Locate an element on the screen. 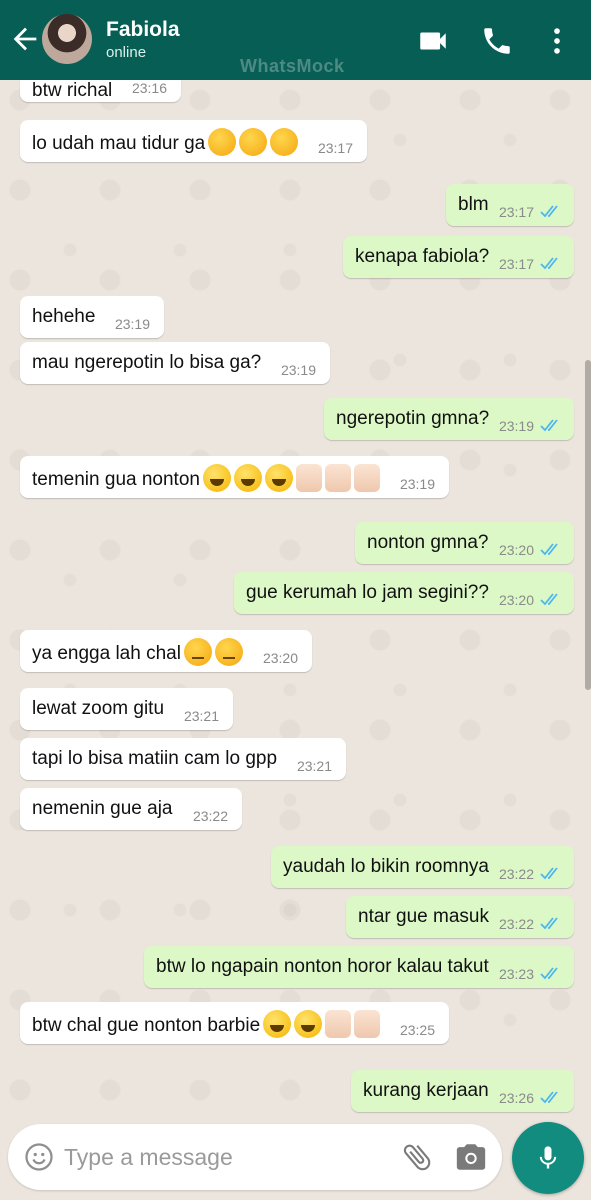 Image resolution: width=591 pixels, height=1200 pixels. message-text-content: kurang kerjaan is located at coordinates (426, 1090).